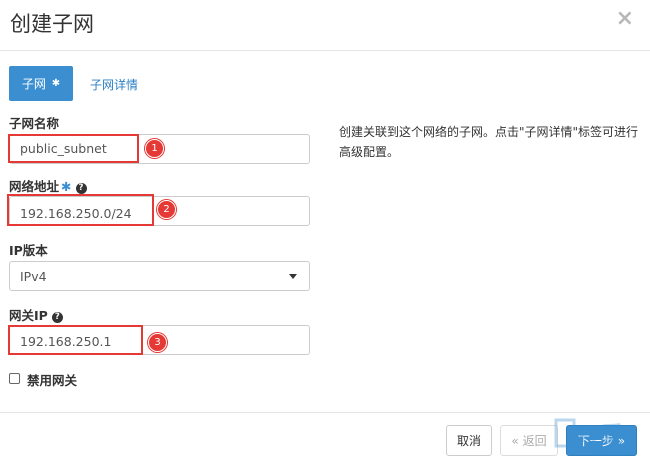  I want to click on gateway-ip-value: 192.168.250.1, so click(66, 341).